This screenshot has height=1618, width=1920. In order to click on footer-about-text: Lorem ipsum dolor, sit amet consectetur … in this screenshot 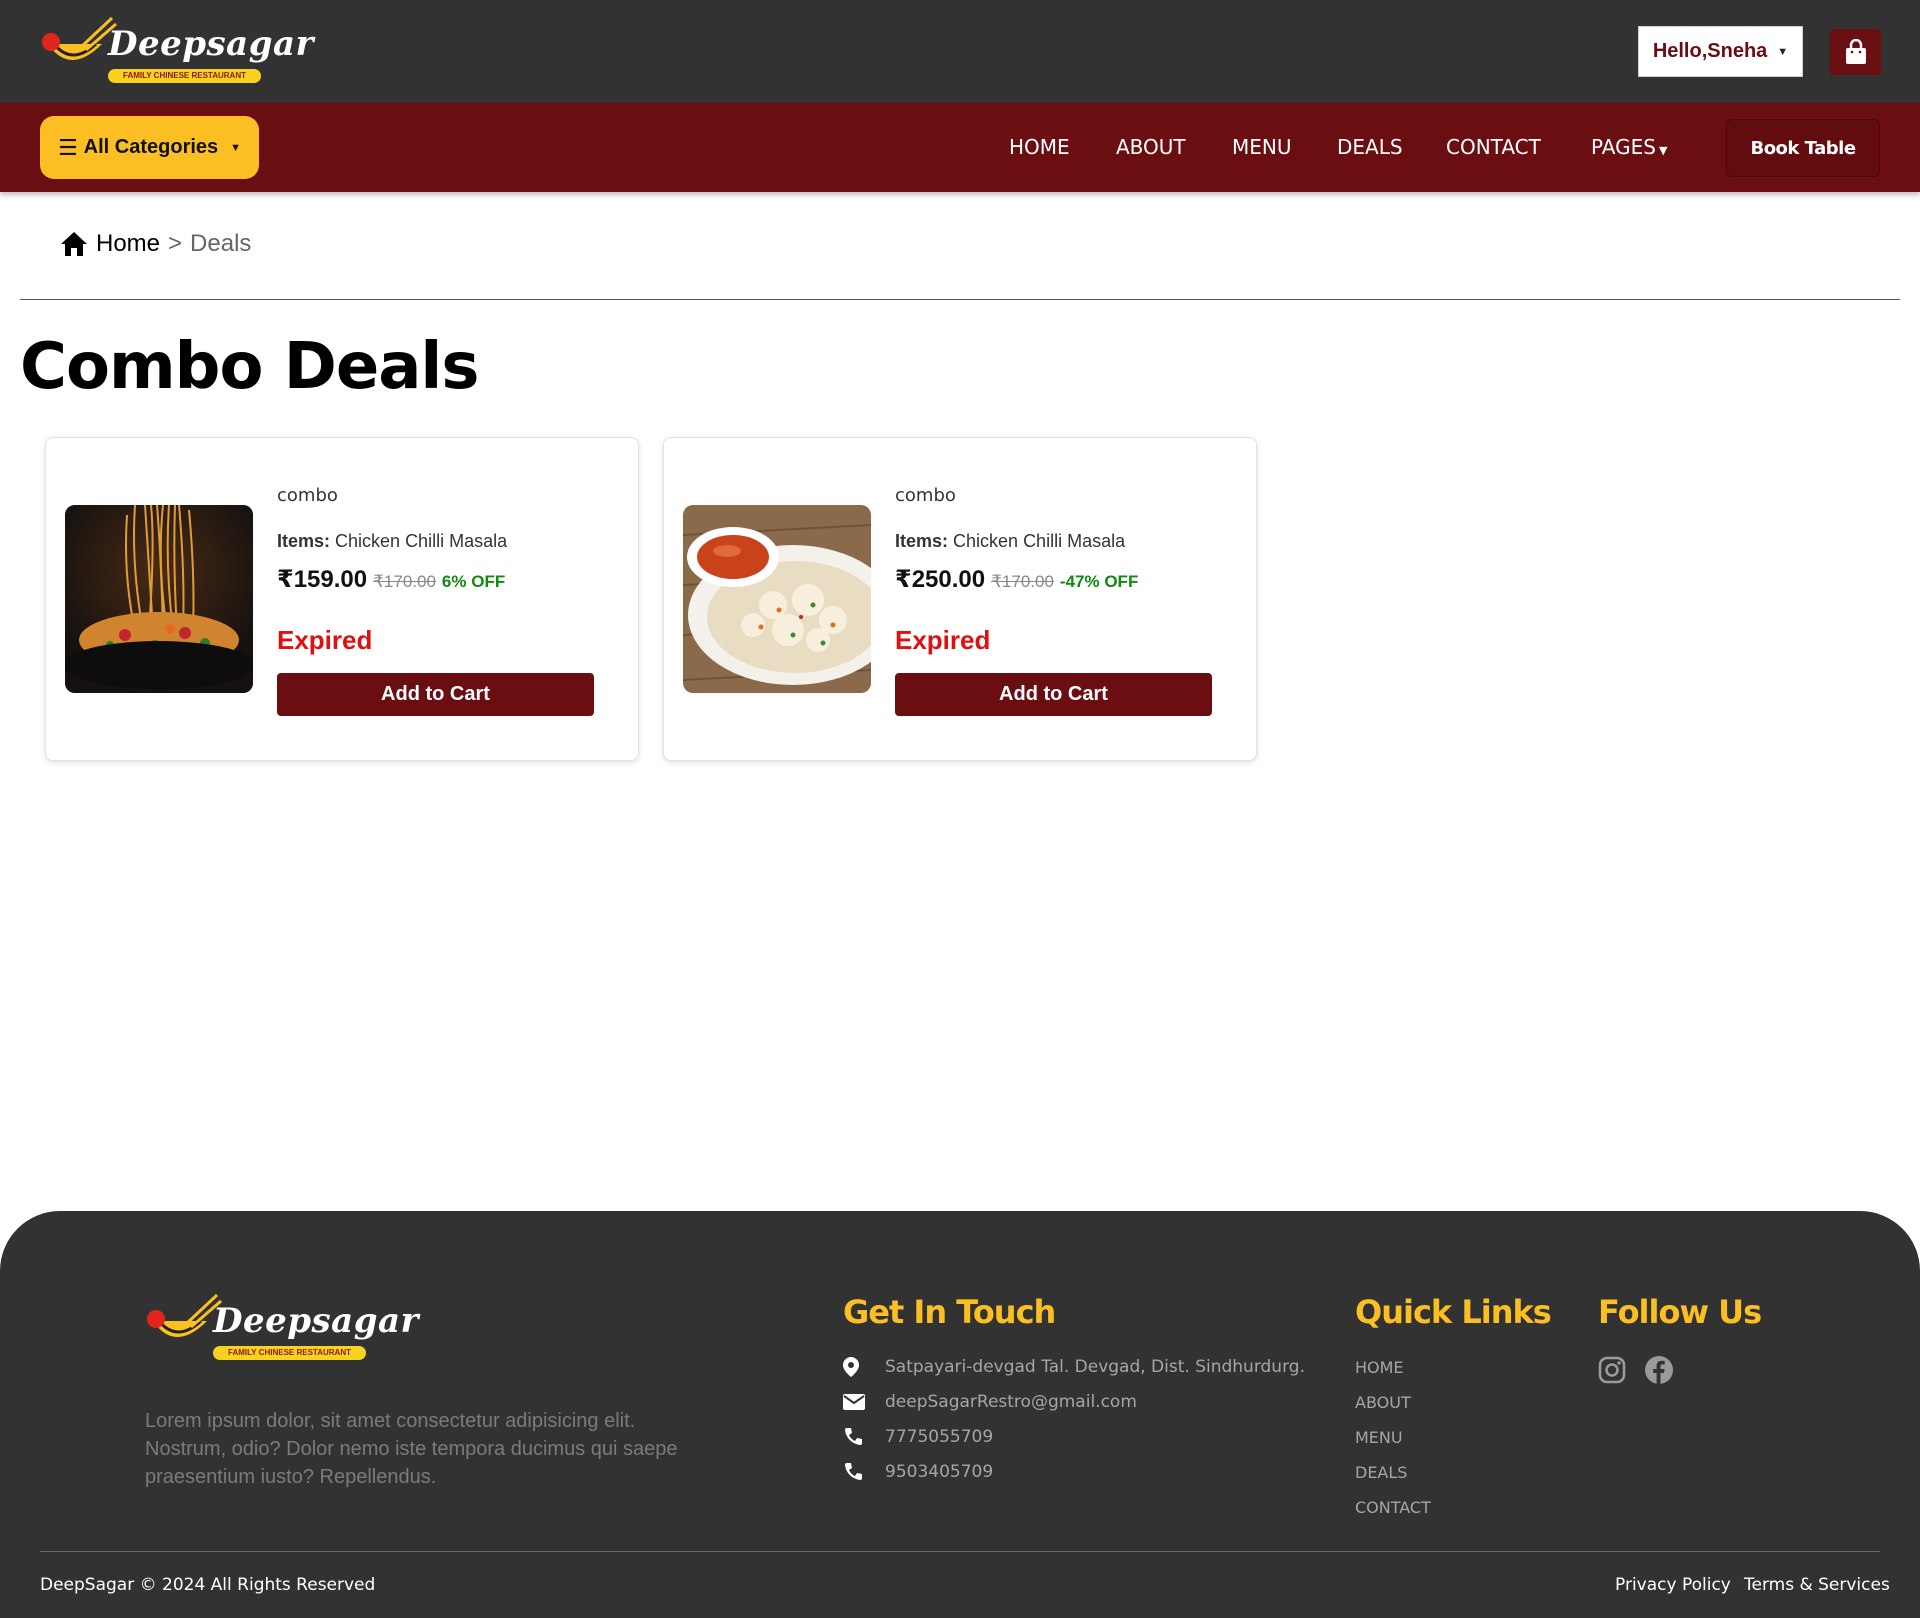, I will do `click(411, 1449)`.